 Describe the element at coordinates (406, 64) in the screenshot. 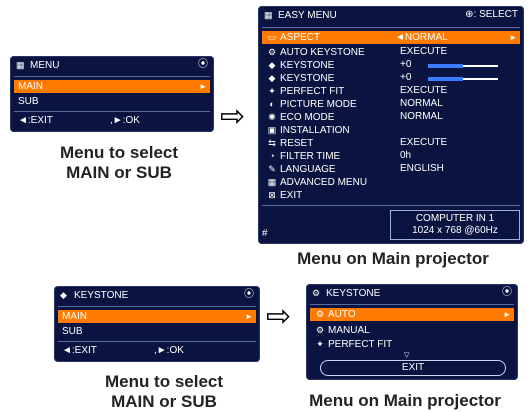

I see `keystone-v-value: +0` at that location.